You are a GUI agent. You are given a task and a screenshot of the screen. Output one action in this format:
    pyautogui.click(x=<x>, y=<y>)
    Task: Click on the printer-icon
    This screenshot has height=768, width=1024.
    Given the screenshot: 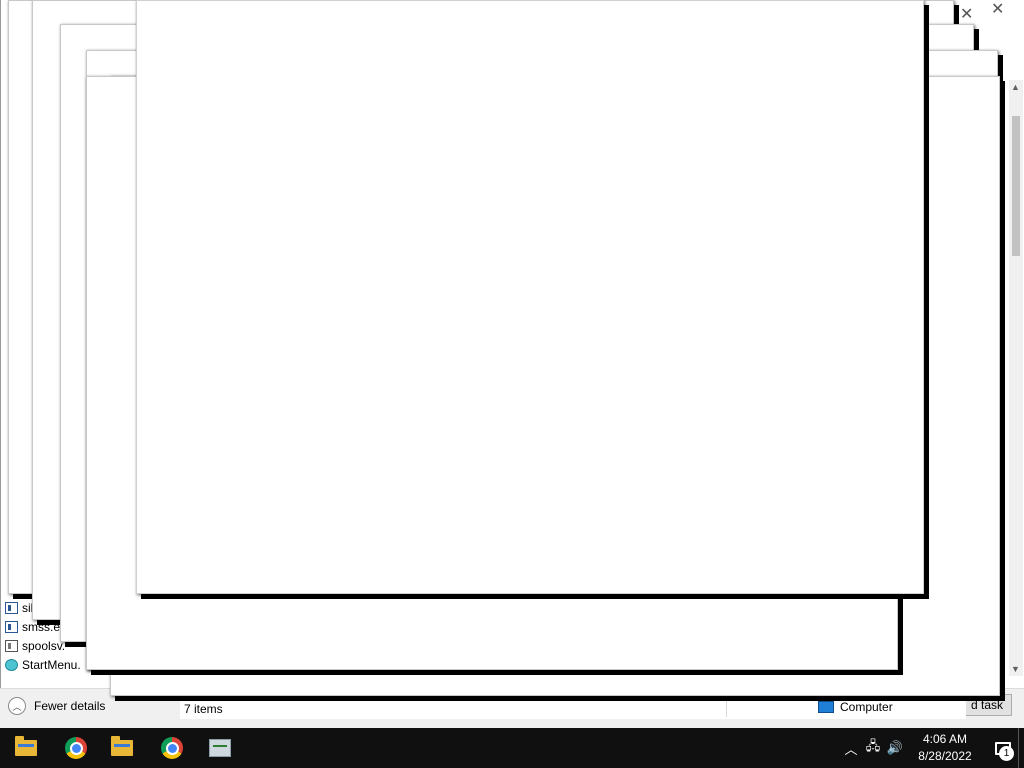 What is the action you would take?
    pyautogui.click(x=11, y=645)
    